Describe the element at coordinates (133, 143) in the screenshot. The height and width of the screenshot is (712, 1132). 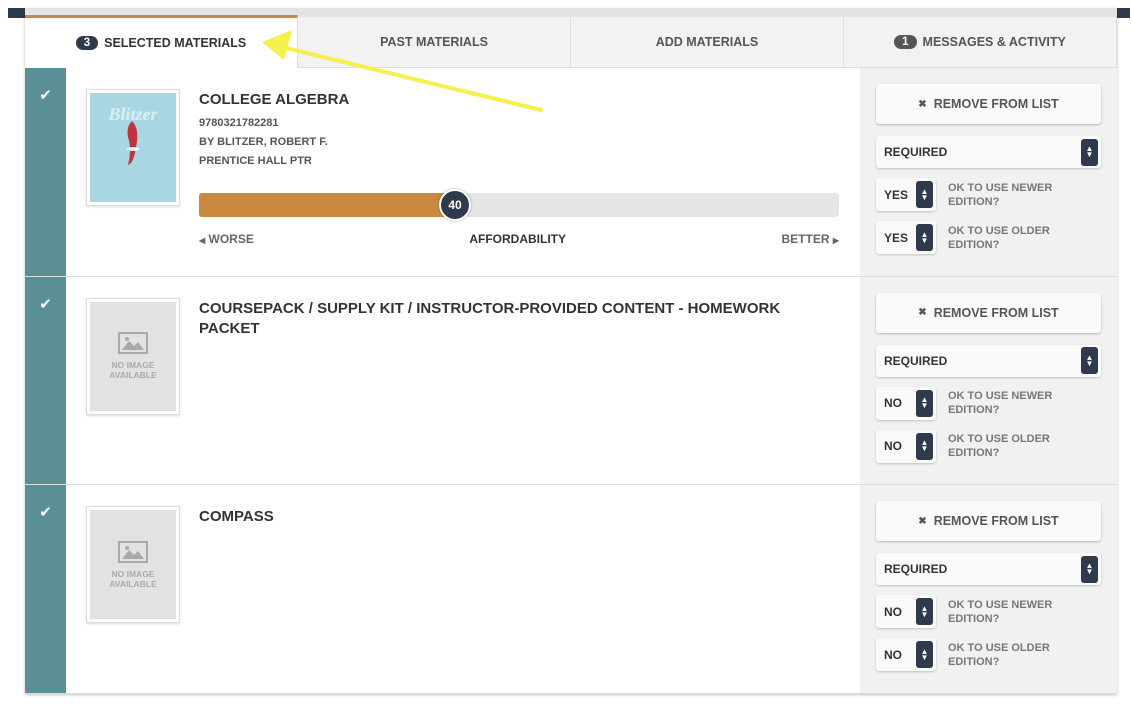
I see `chili-pepper-illustration` at that location.